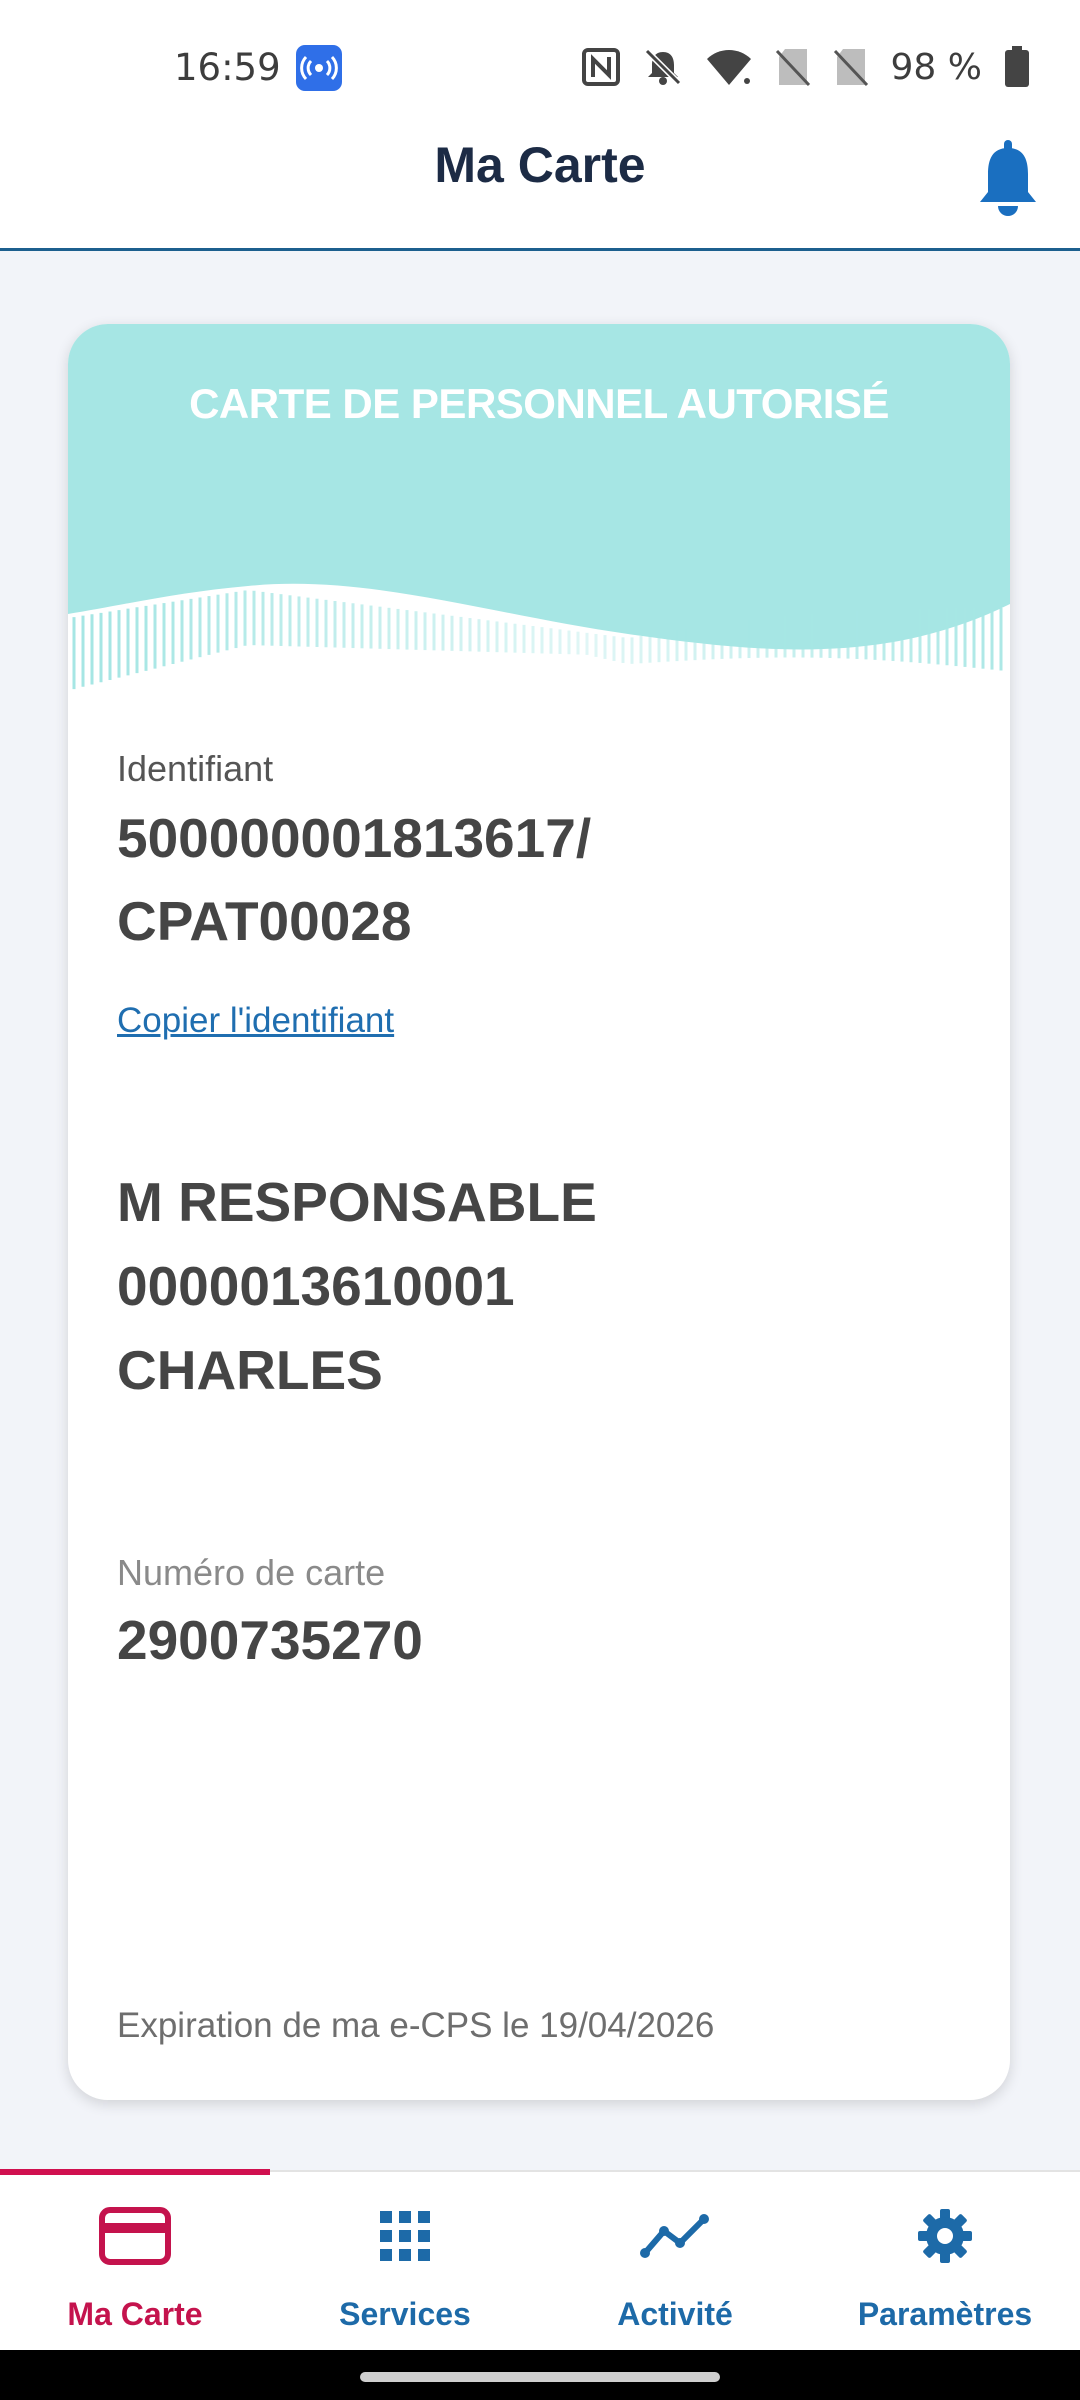 The width and height of the screenshot is (1080, 2400). What do you see at coordinates (539, 403) in the screenshot?
I see `card-title: CARTE DE PERSONNEL AUTORISÉ` at bounding box center [539, 403].